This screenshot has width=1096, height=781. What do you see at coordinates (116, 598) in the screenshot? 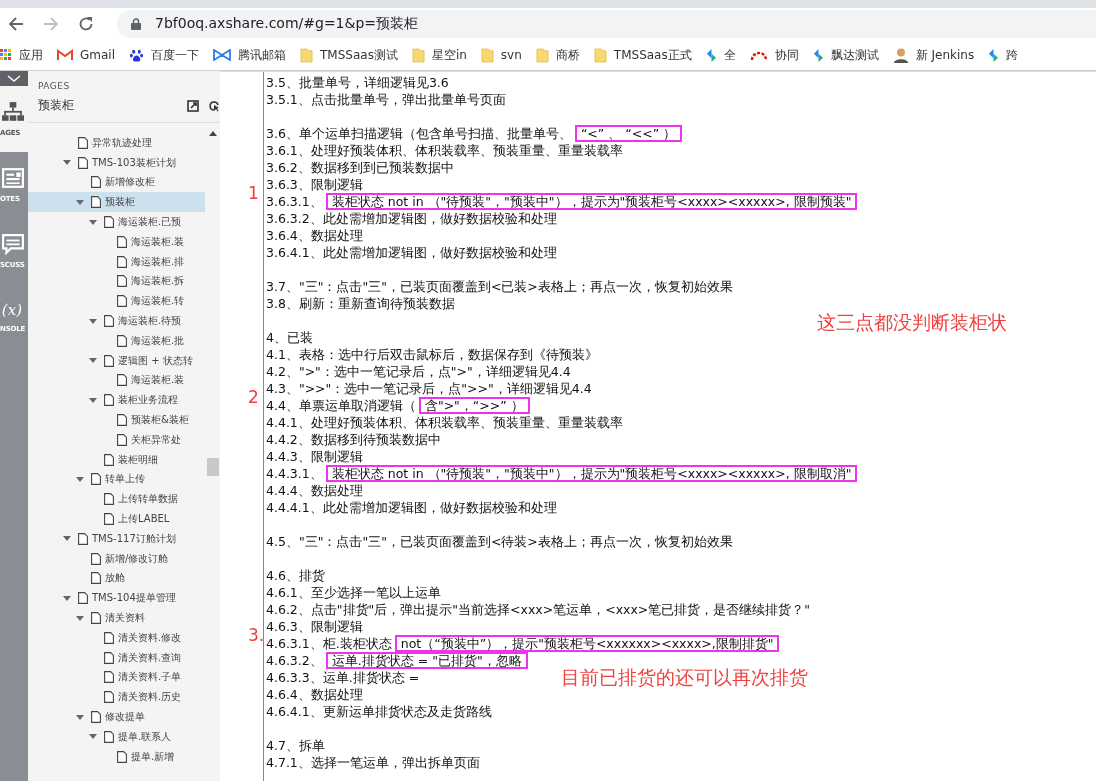
I see `page-item: TMS-104提单管理` at bounding box center [116, 598].